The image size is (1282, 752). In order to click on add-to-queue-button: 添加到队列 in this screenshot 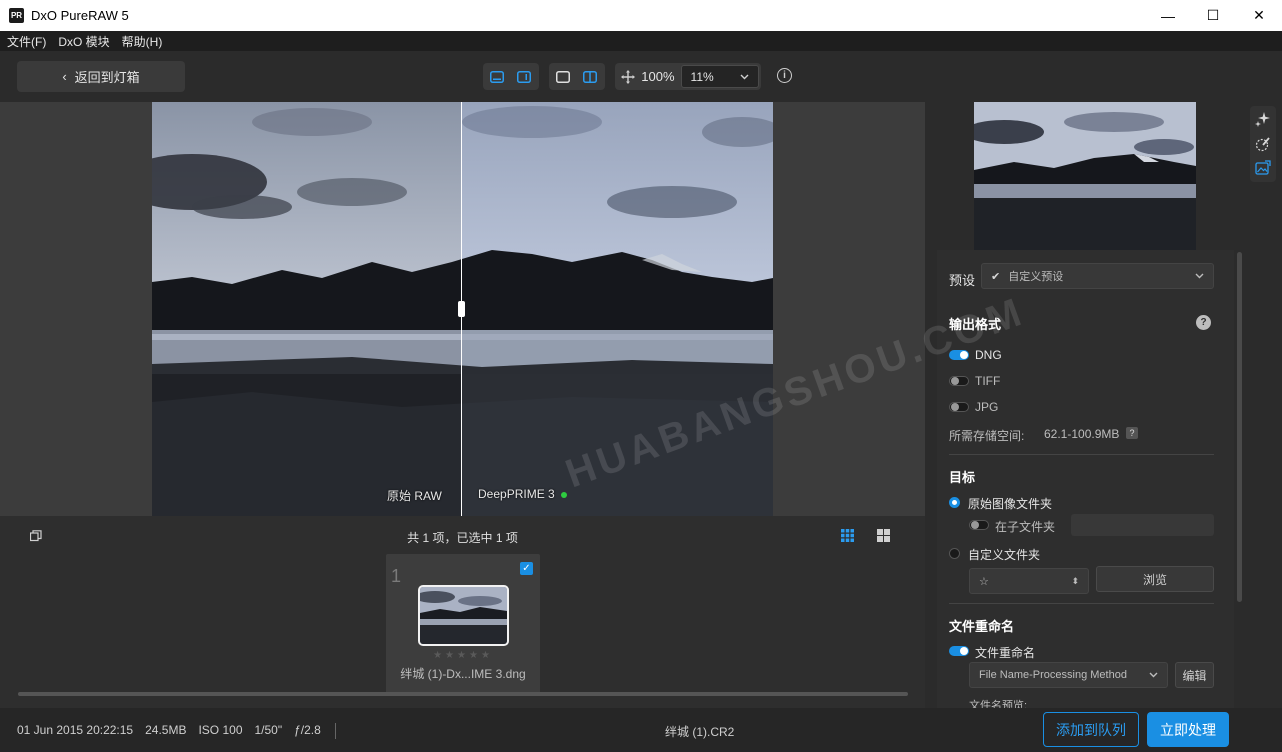, I will do `click(1091, 729)`.